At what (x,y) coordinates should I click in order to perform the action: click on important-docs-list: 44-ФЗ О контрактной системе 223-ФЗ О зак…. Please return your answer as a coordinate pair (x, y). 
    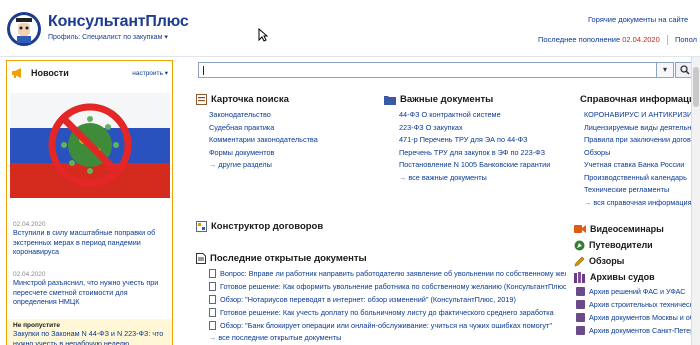
    Looking at the image, I should click on (467, 146).